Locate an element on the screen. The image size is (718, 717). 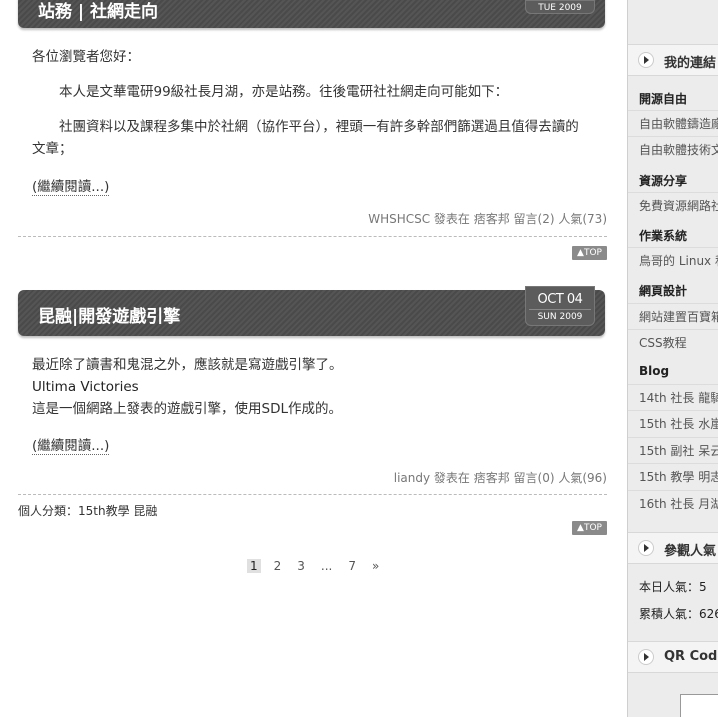
link-group-name: 網頁設計 is located at coordinates (663, 291).